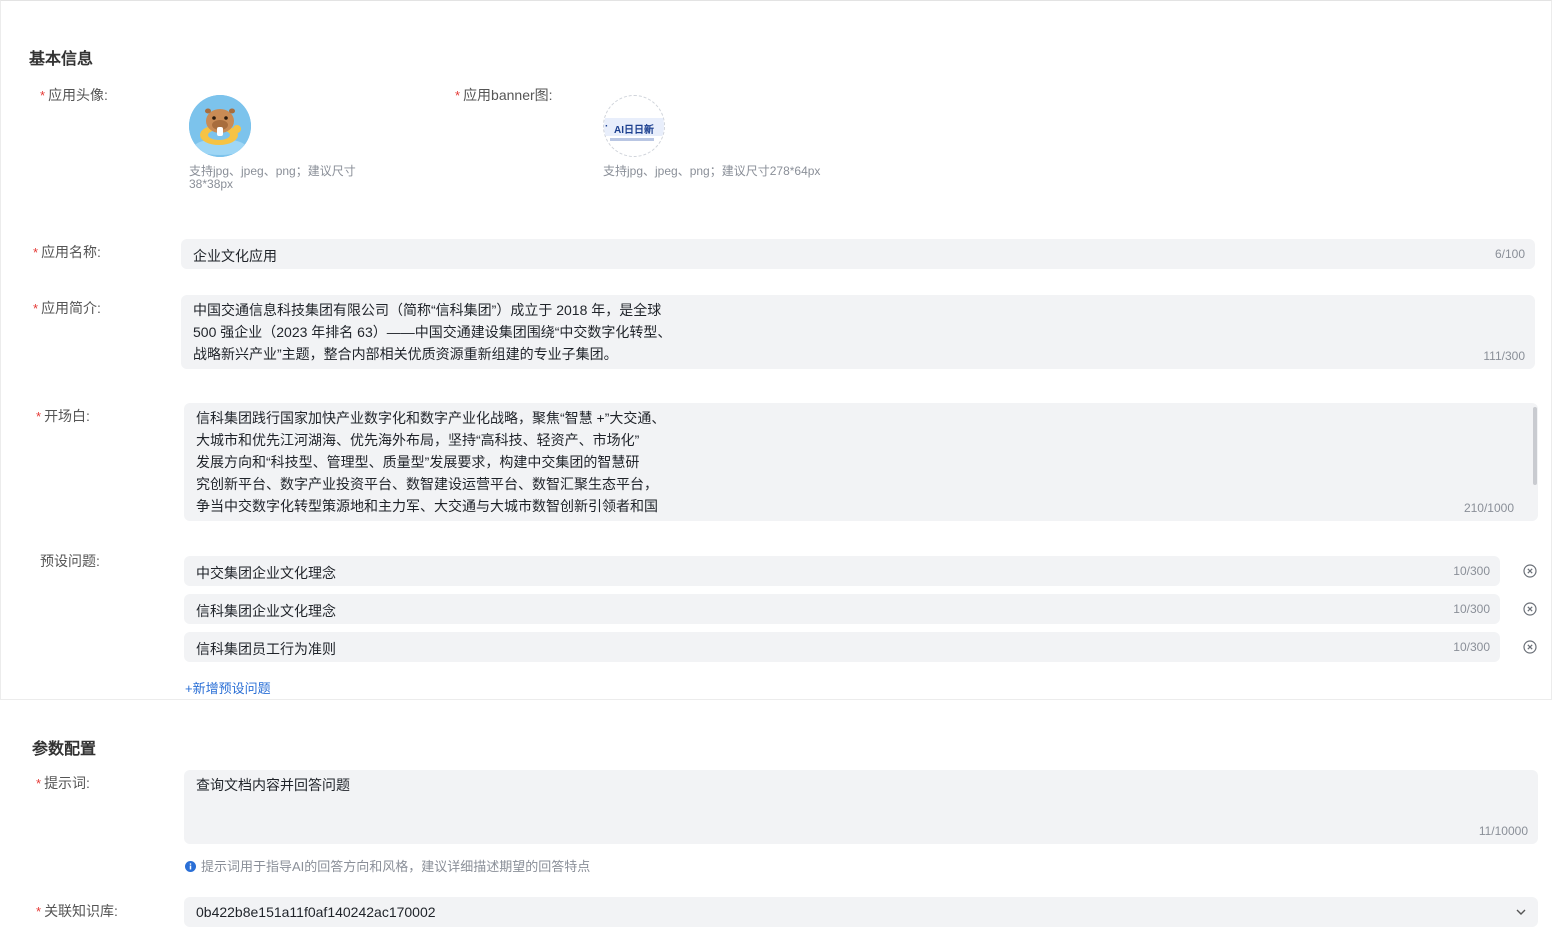 The width and height of the screenshot is (1558, 950). Describe the element at coordinates (64, 749) in the screenshot. I see `params-title: 参数配置` at that location.